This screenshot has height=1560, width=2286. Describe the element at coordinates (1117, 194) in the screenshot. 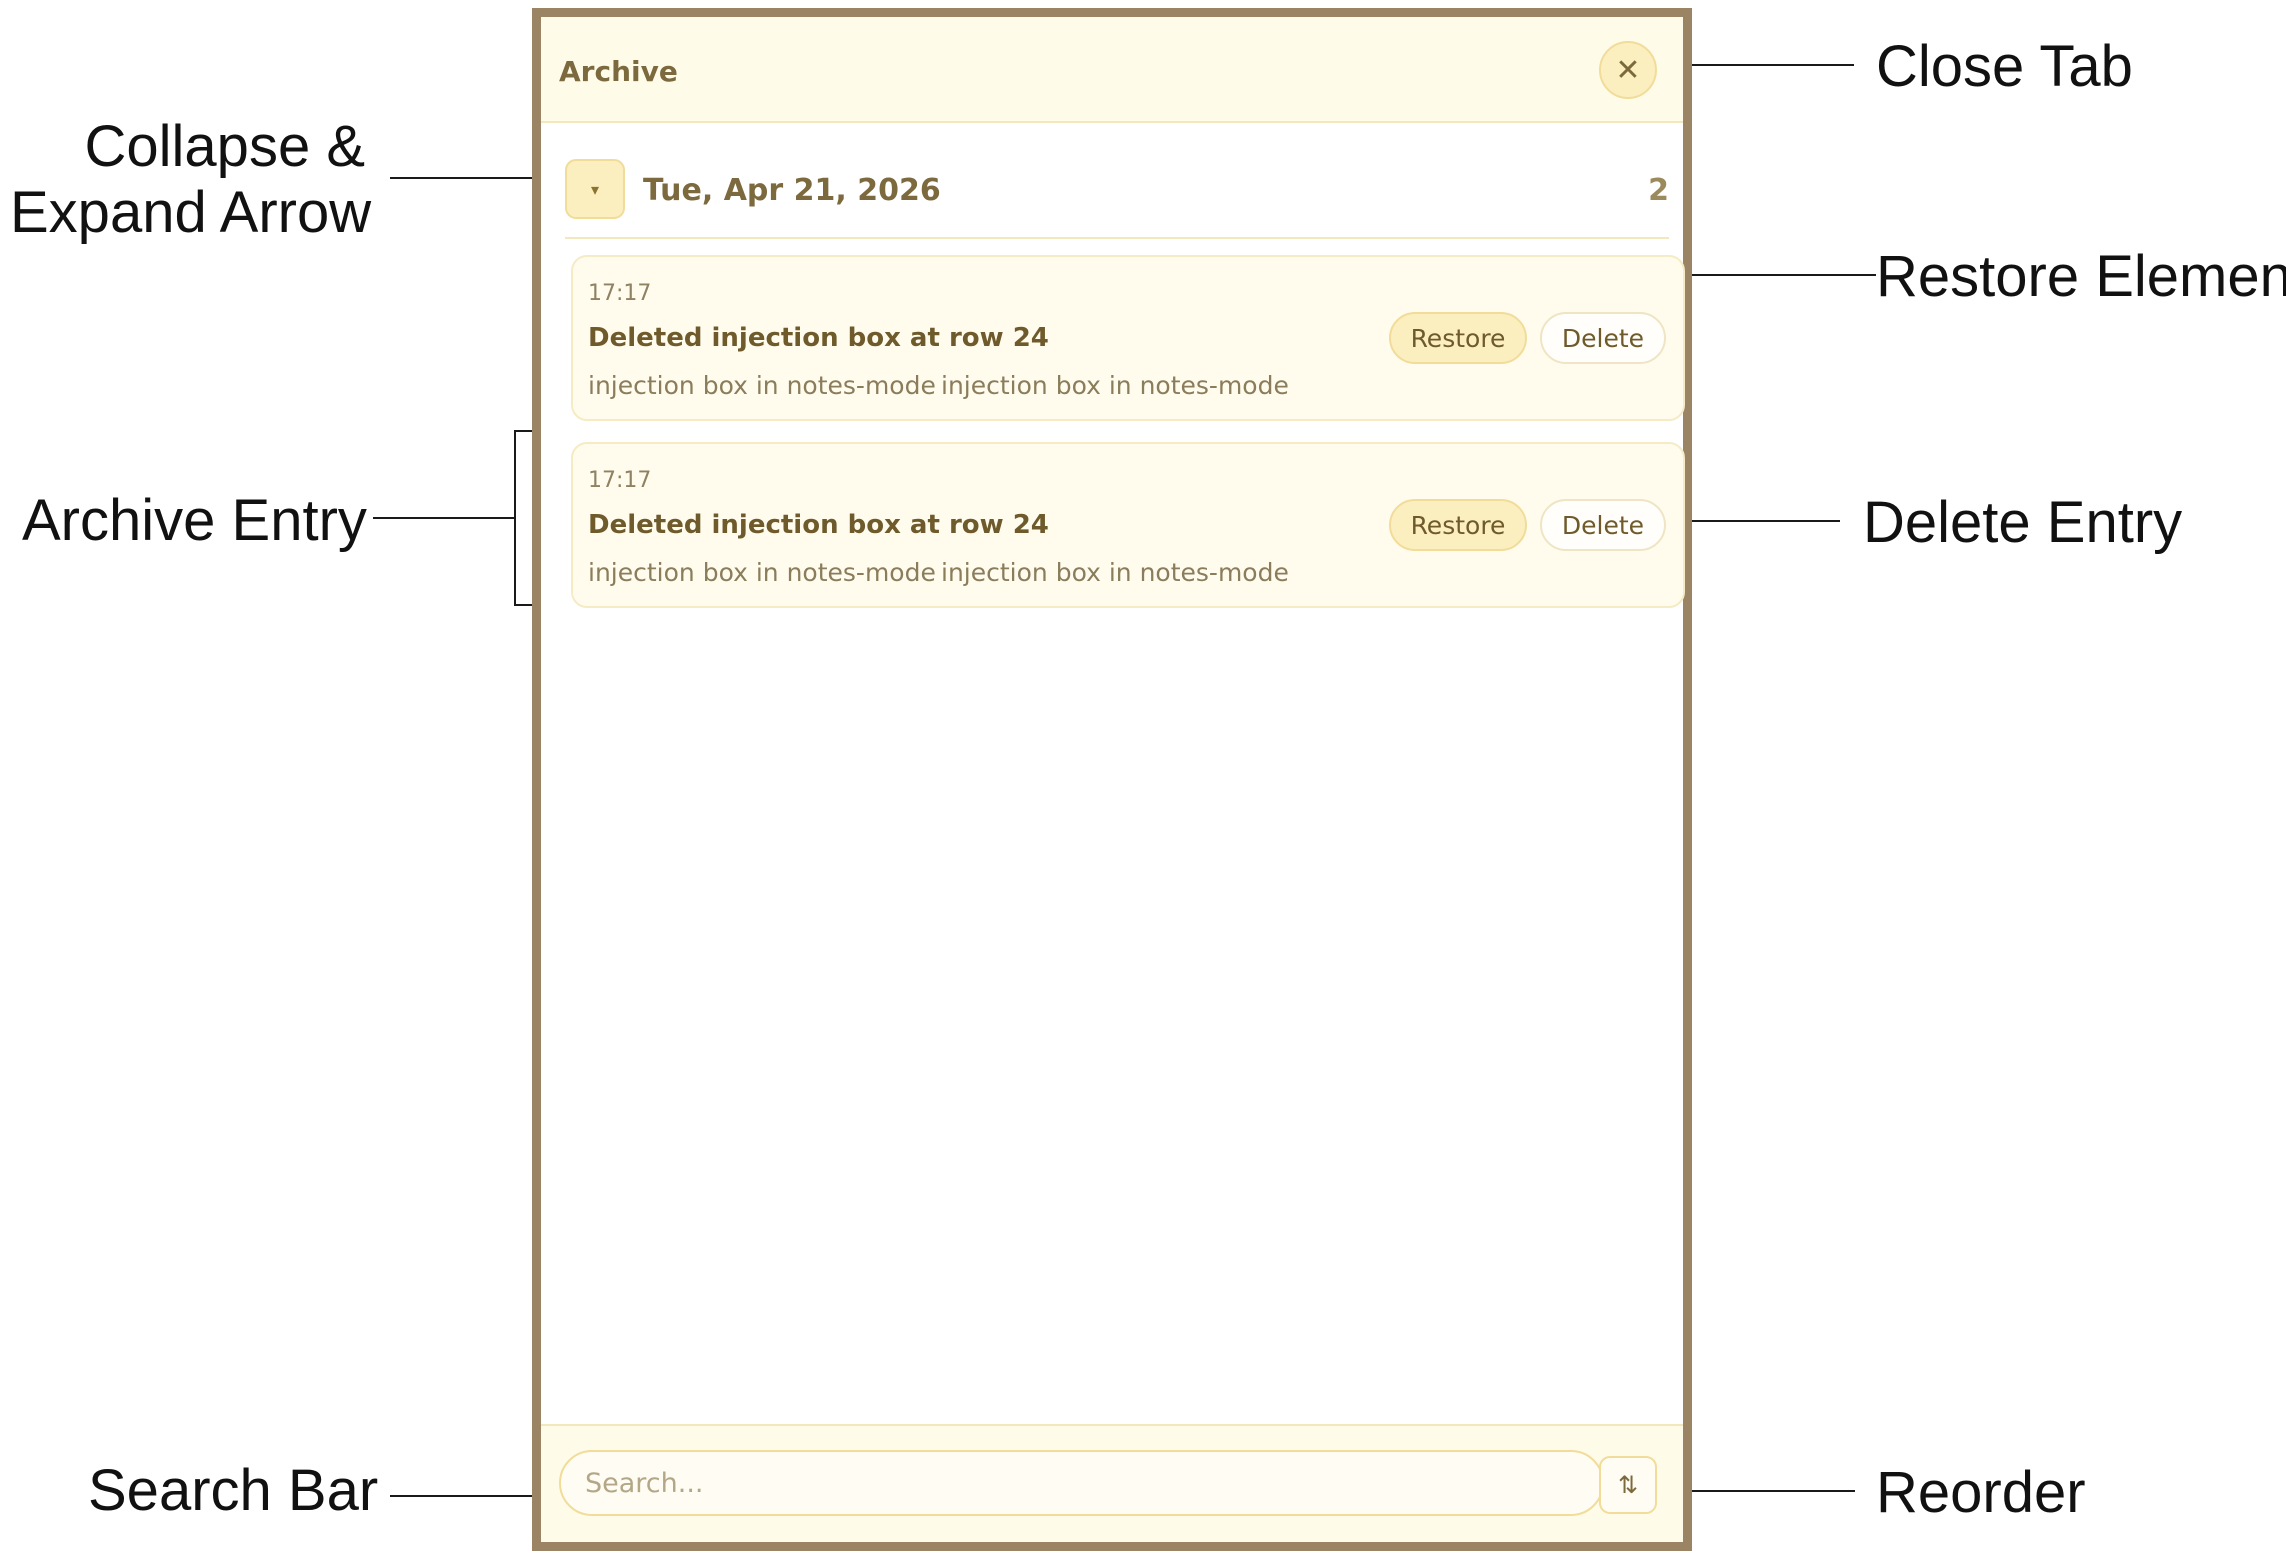

I see `date-group-header: ▾ Tue, Apr 21, 2026 2` at that location.